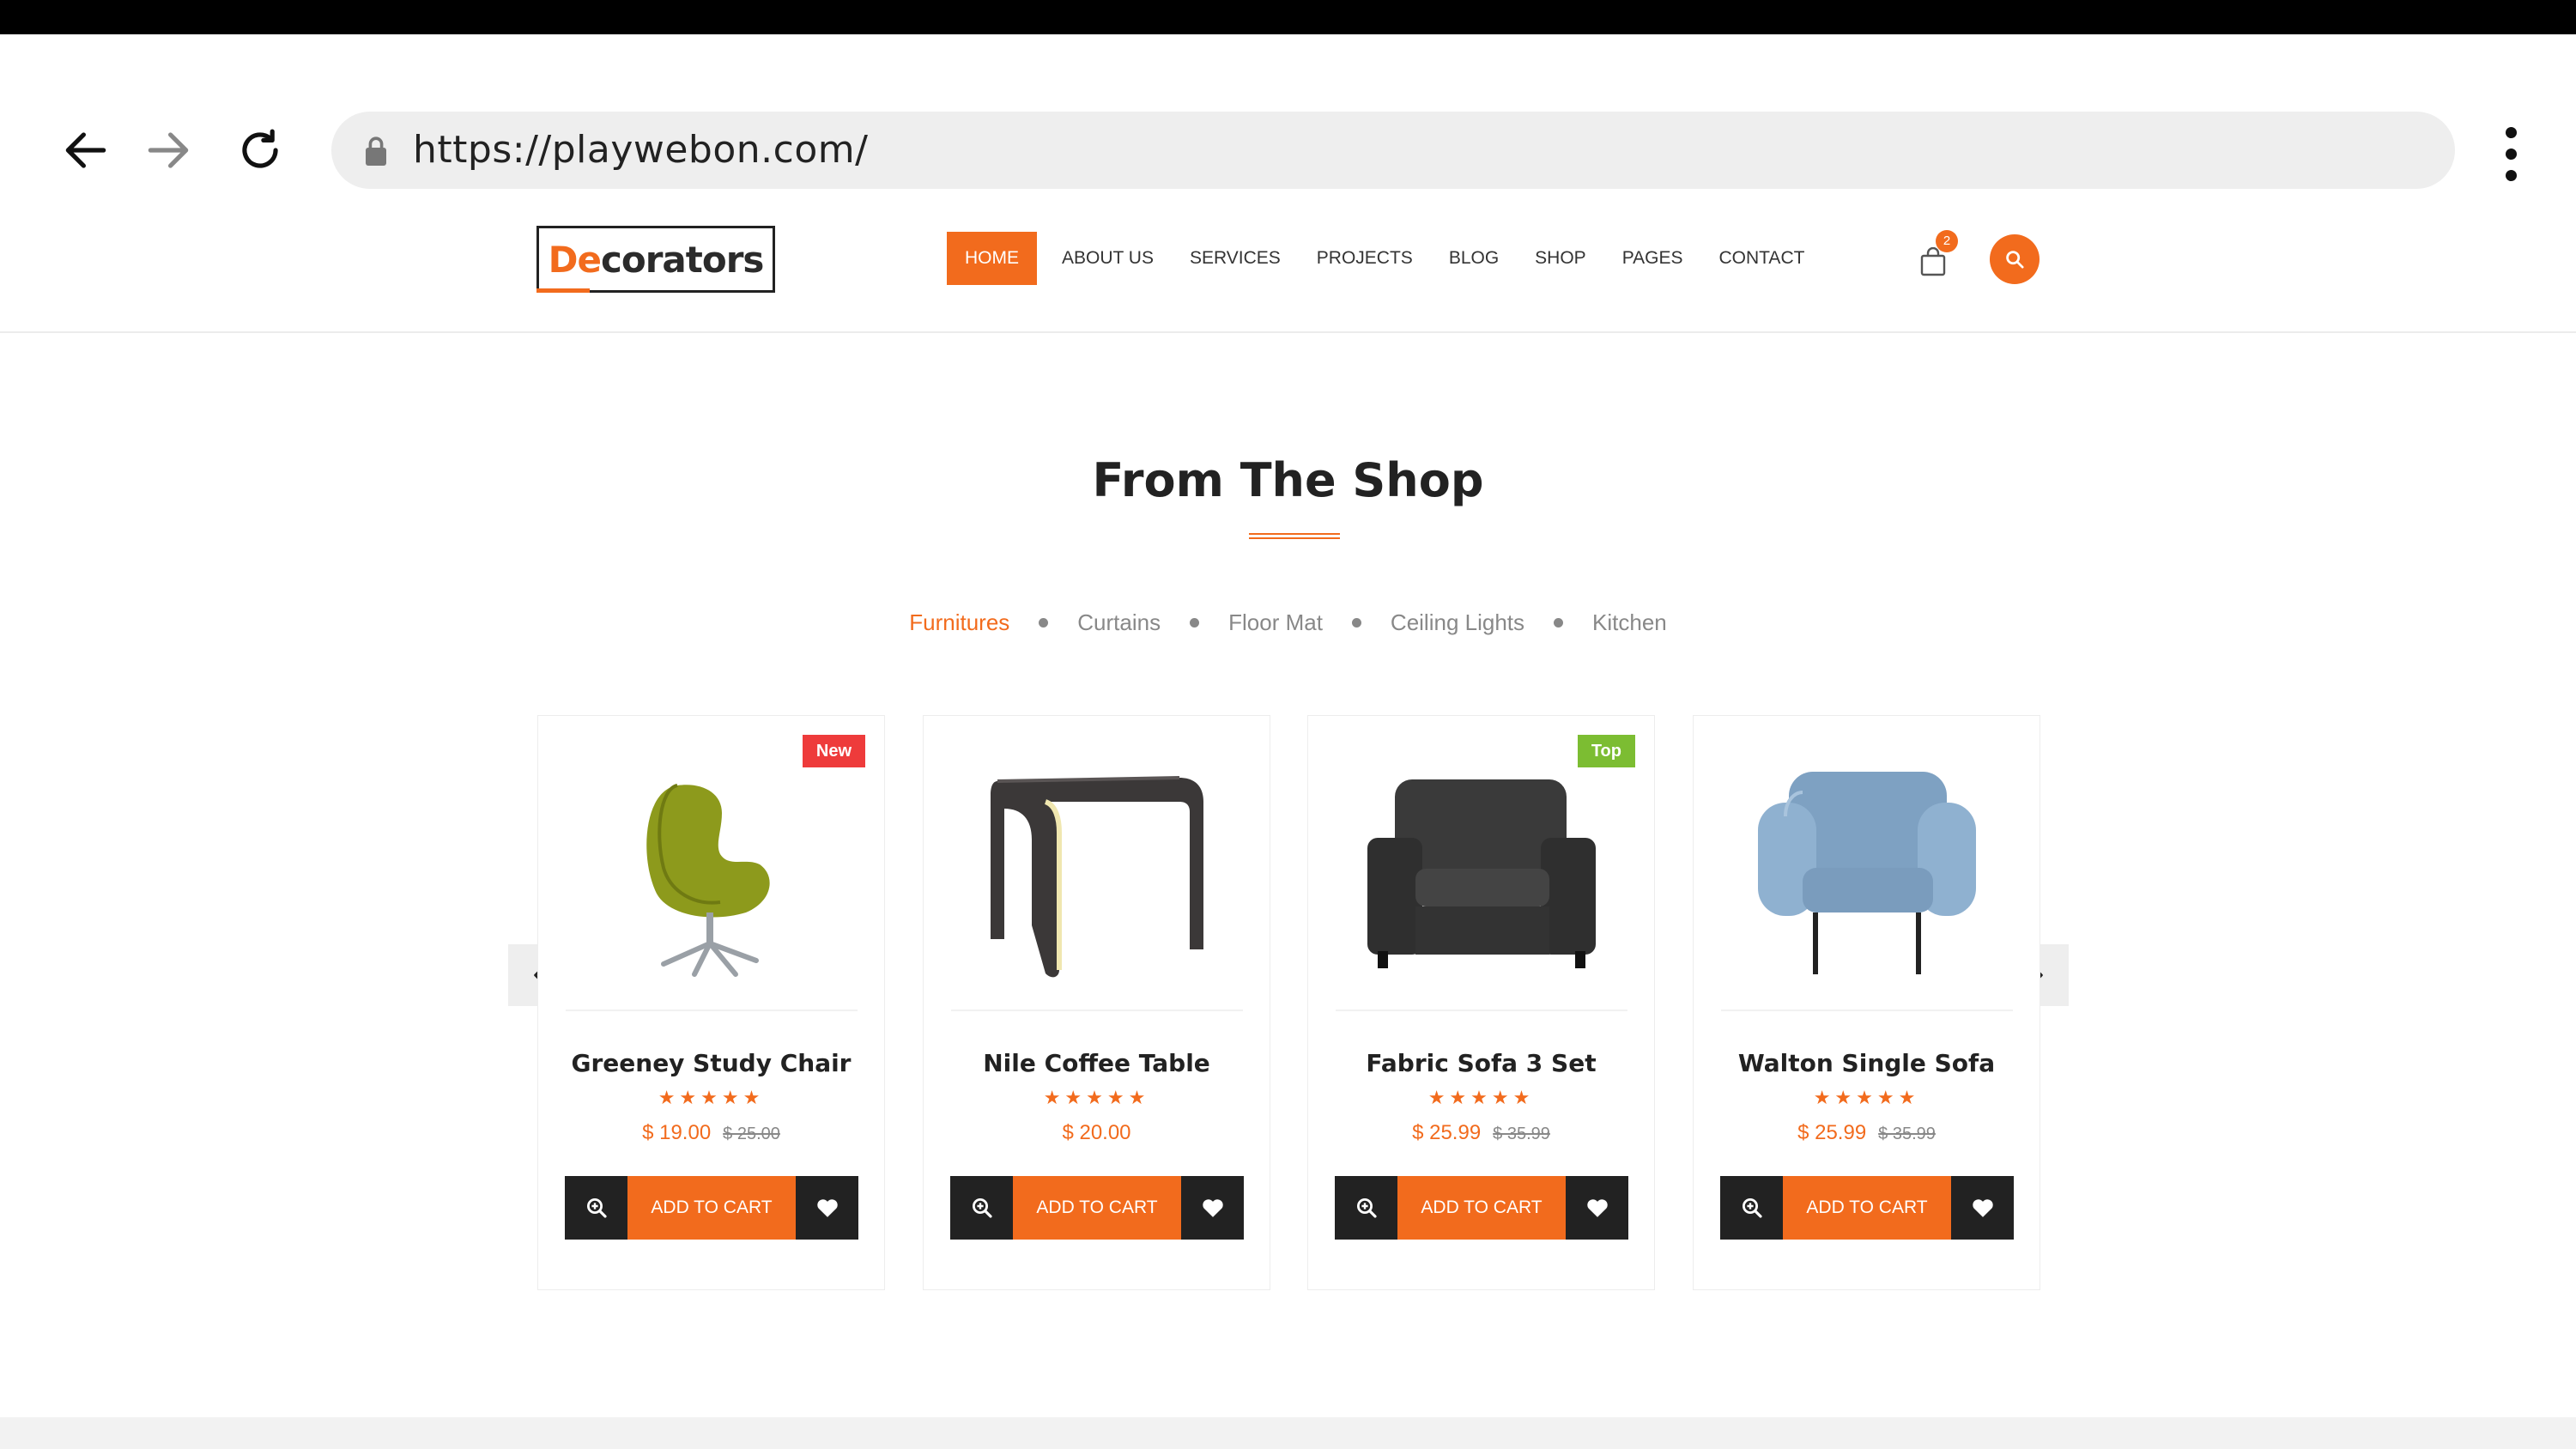 This screenshot has height=1449, width=2576. I want to click on product-name: Nile Coffee Table, so click(1097, 1063).